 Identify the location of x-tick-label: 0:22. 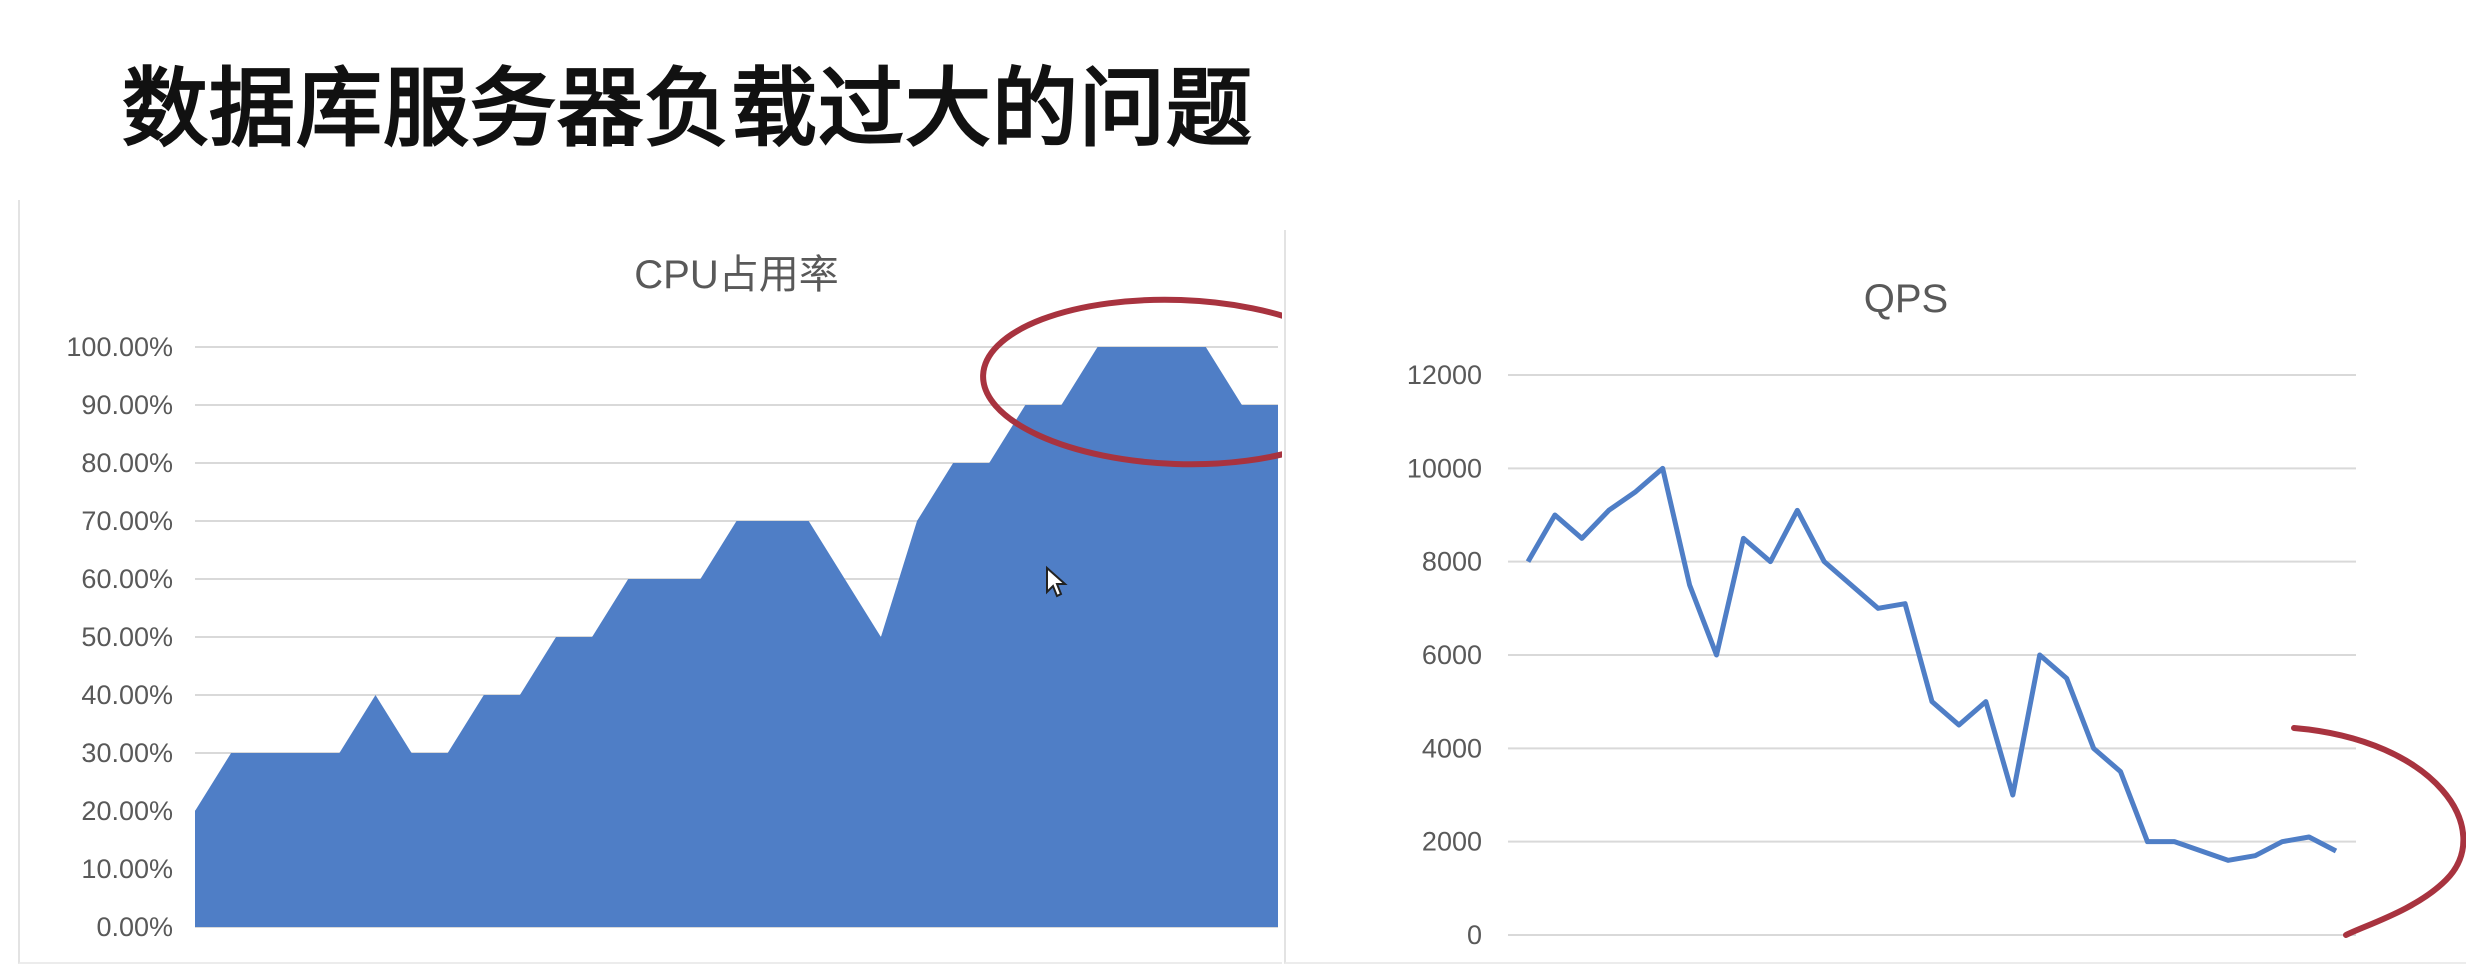
(989, 959).